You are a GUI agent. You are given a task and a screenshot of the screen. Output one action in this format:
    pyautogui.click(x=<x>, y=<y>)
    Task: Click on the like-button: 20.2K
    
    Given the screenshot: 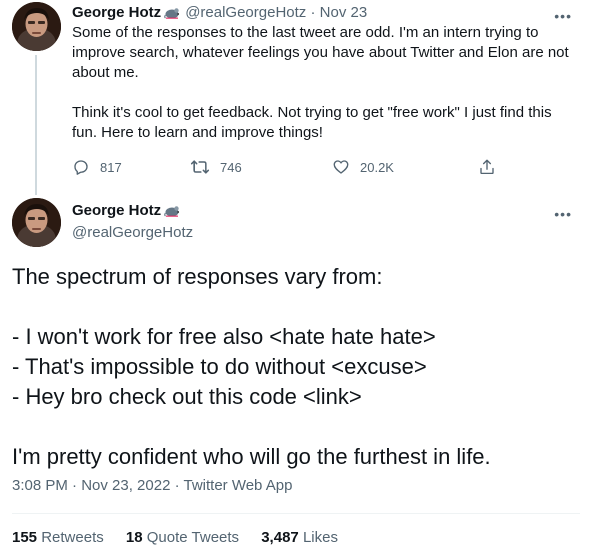 What is the action you would take?
    pyautogui.click(x=363, y=167)
    